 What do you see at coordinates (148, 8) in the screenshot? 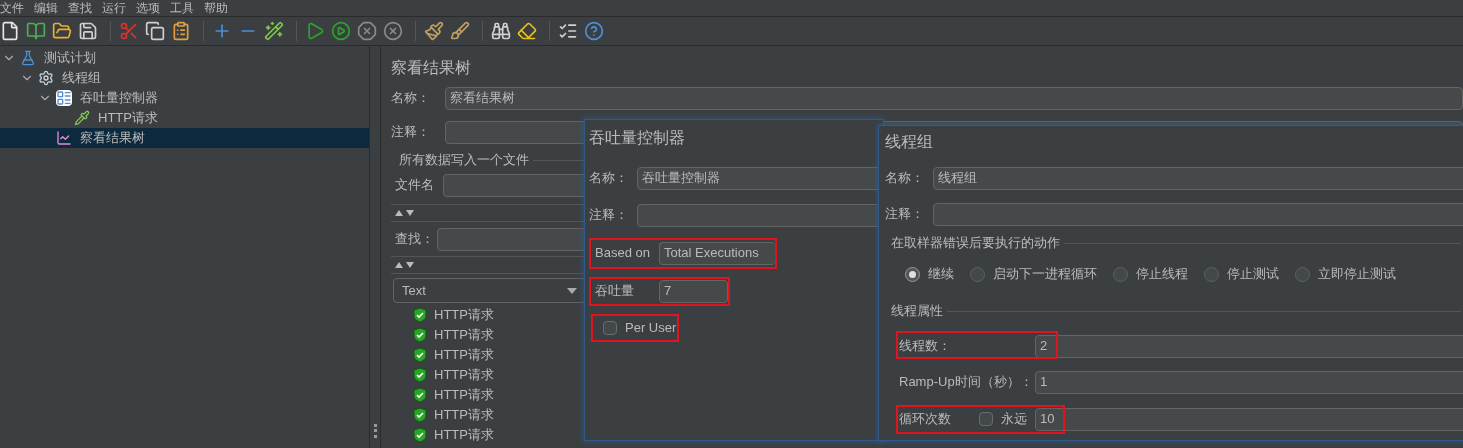
I see `menu-item: 选项` at bounding box center [148, 8].